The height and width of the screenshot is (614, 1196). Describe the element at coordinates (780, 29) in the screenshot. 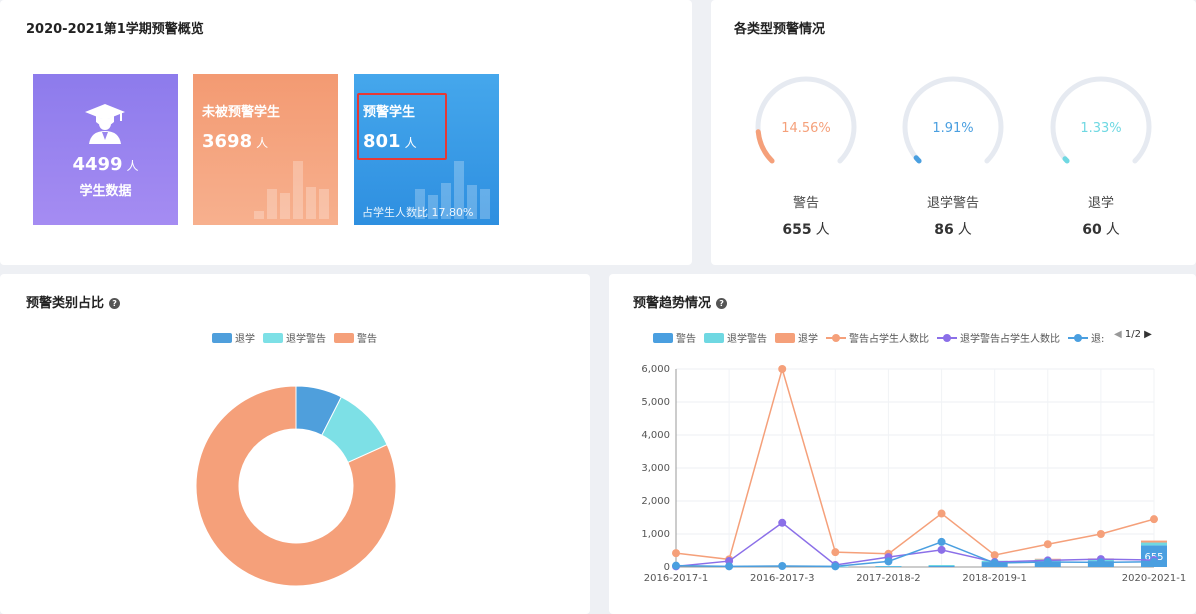

I see `types-title: 各类型预警情况` at that location.